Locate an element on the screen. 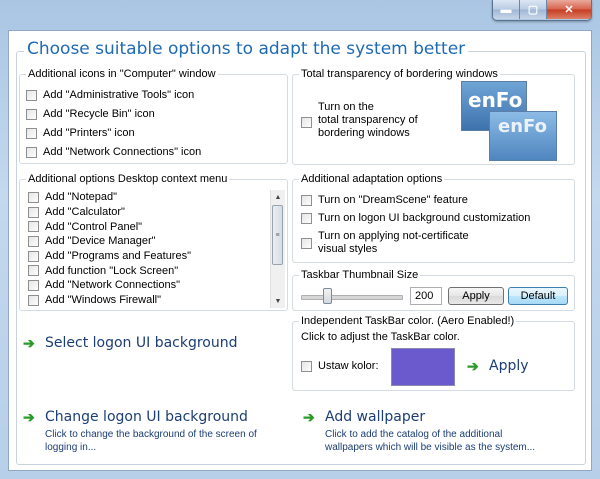  list-item-label: Add "Programs and Features" is located at coordinates (118, 256).